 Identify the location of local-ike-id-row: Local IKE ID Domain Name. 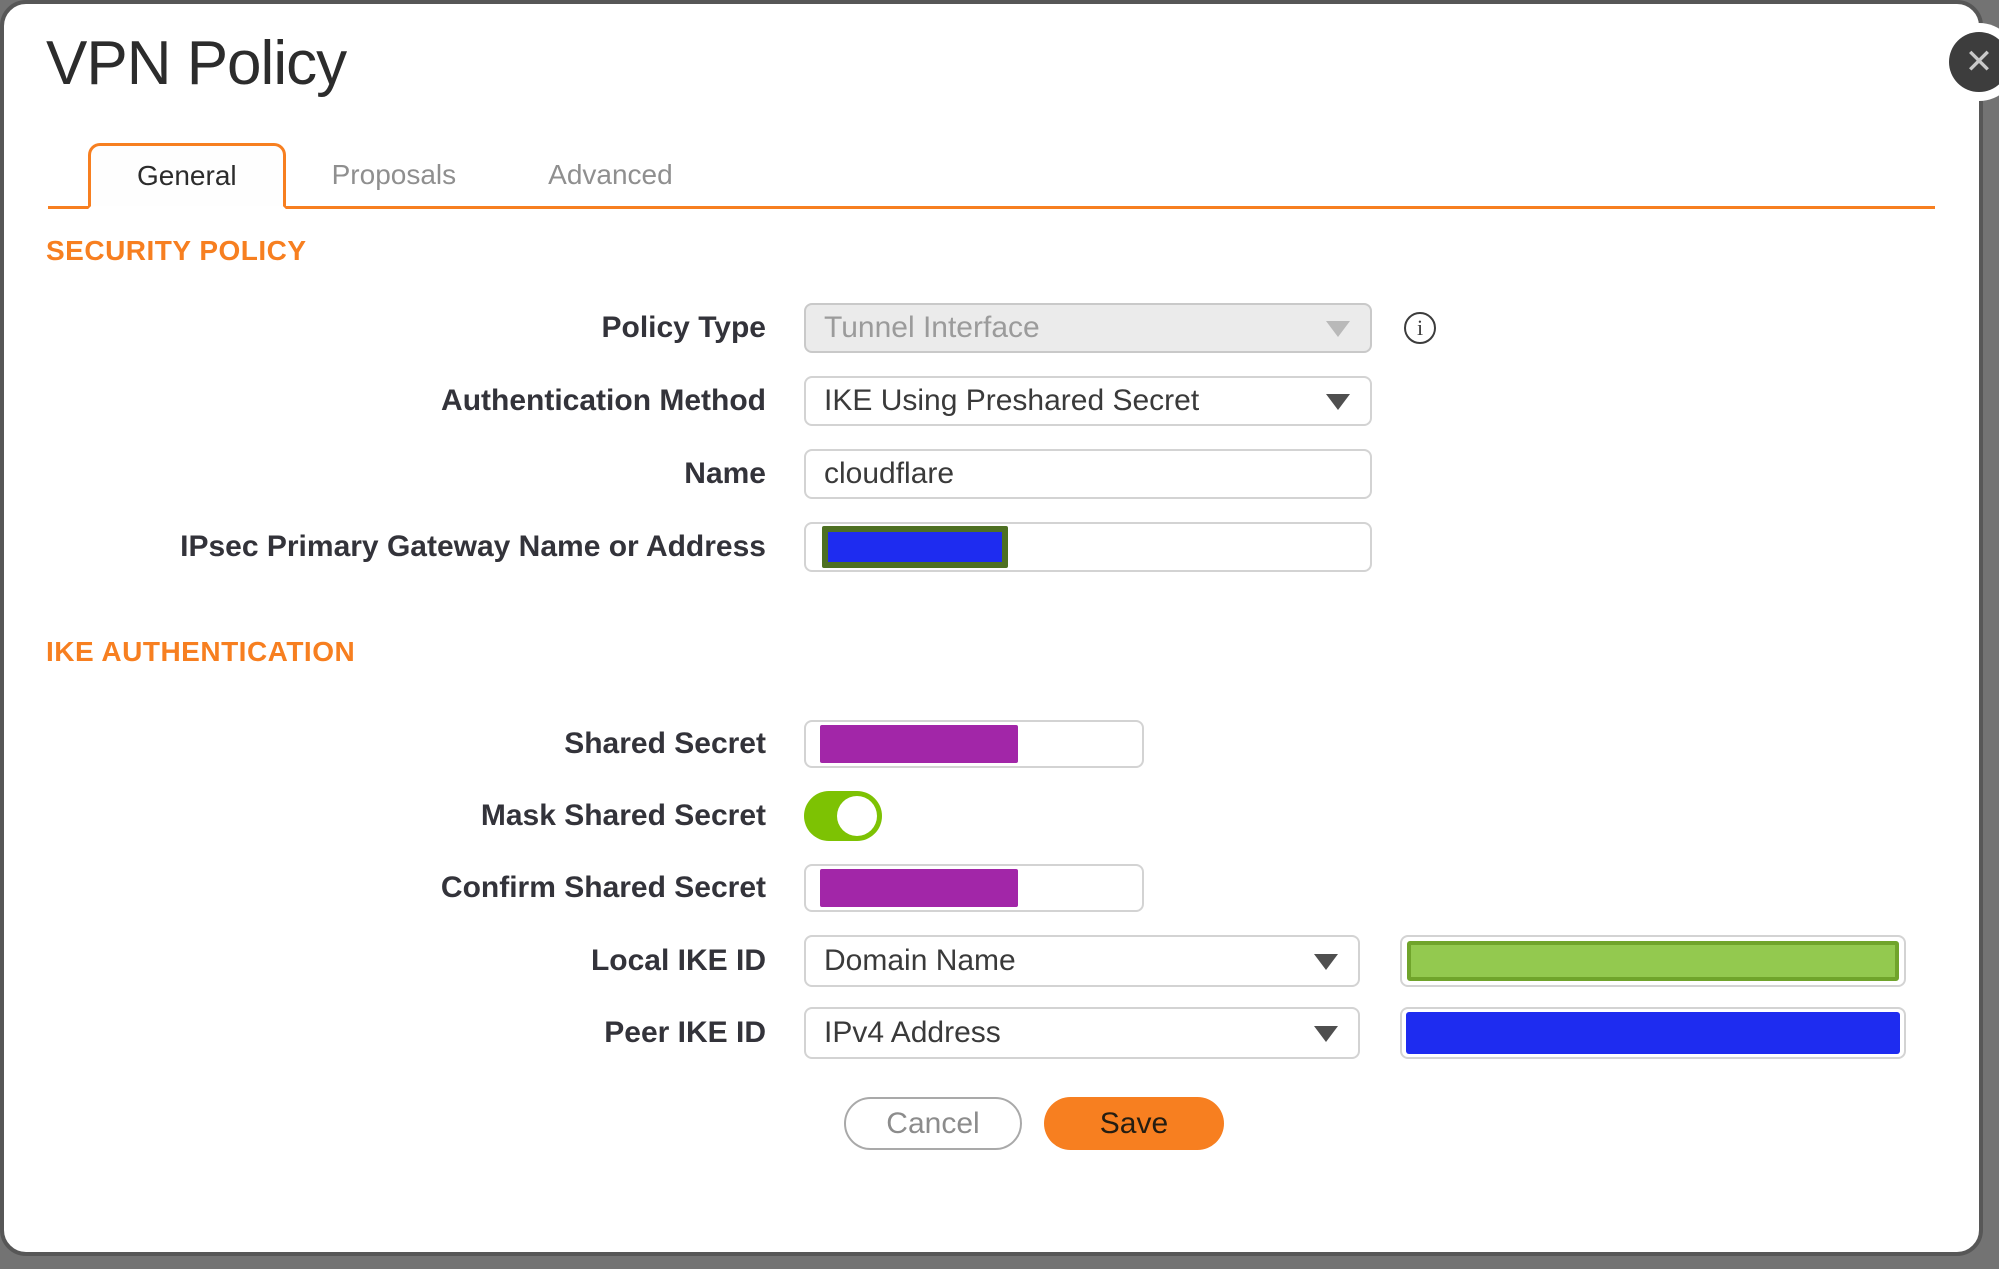
(991, 961).